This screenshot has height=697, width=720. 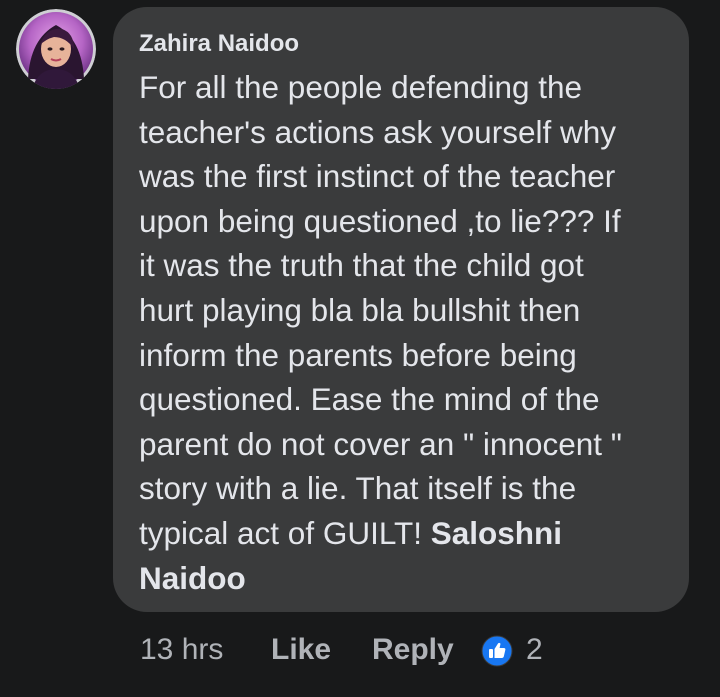 I want to click on comment-line: it was the truth that the child got, so click(x=361, y=265).